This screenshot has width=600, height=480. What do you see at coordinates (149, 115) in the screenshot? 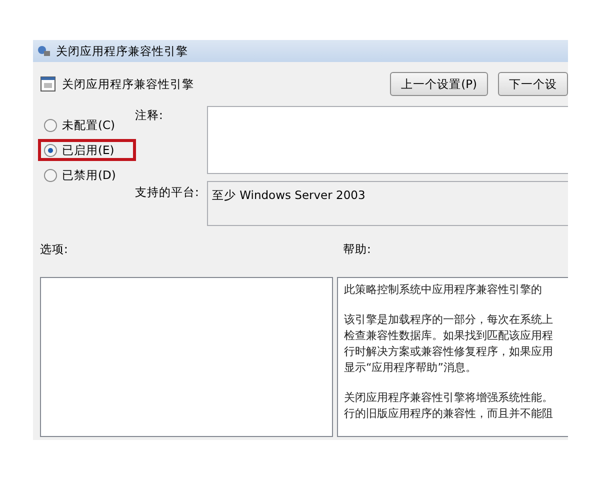
I see `comment-label: 注释:` at bounding box center [149, 115].